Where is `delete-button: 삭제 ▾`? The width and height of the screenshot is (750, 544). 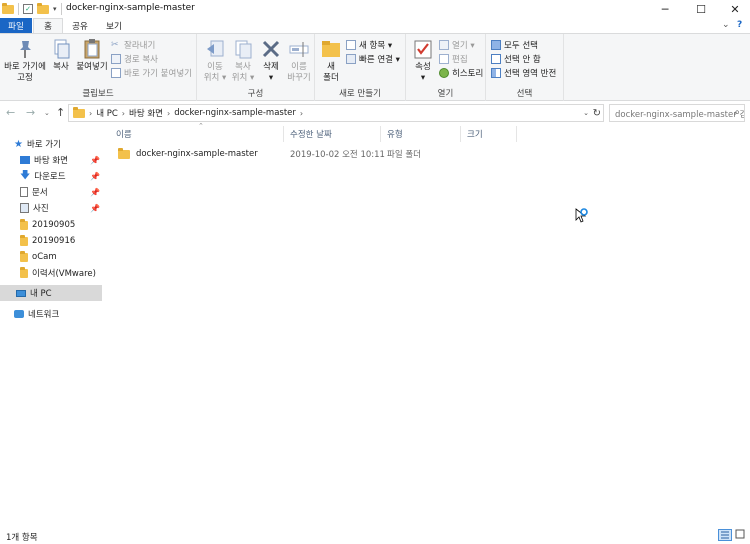
delete-button: 삭제 ▾ is located at coordinates (271, 61).